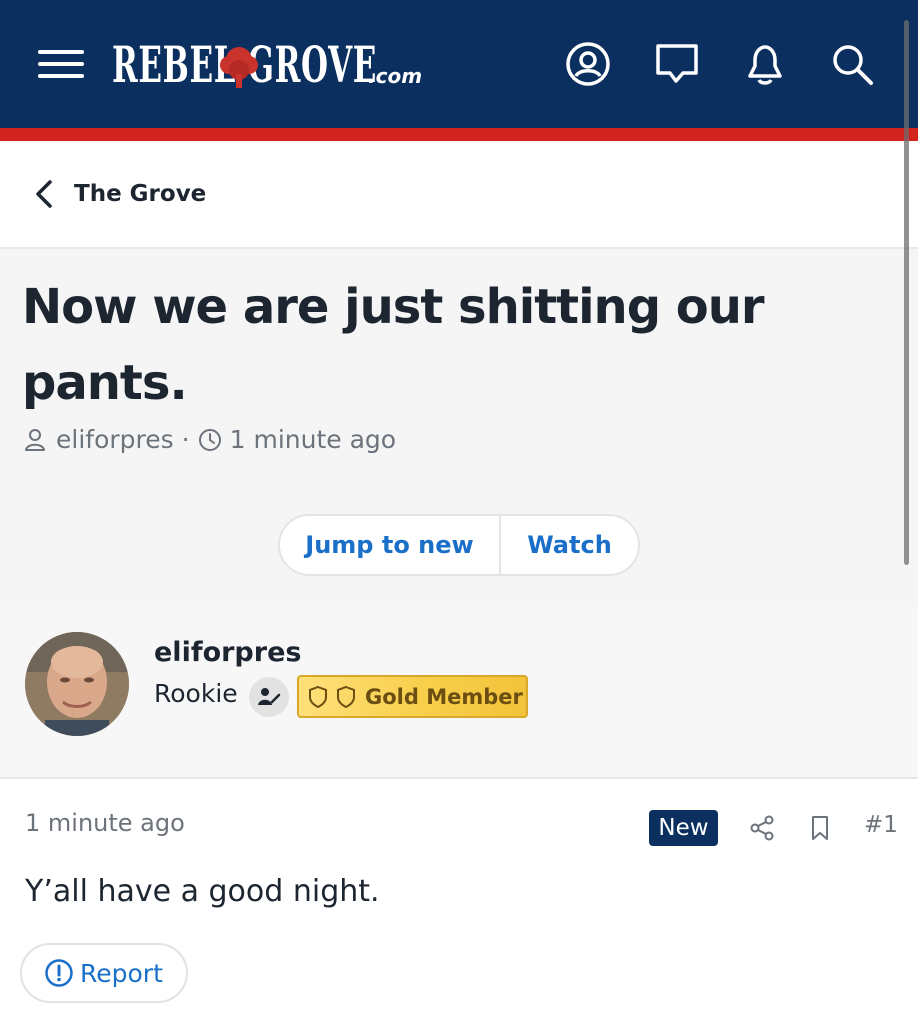 This screenshot has height=1024, width=918. What do you see at coordinates (269, 697) in the screenshot?
I see `user-edit-icon` at bounding box center [269, 697].